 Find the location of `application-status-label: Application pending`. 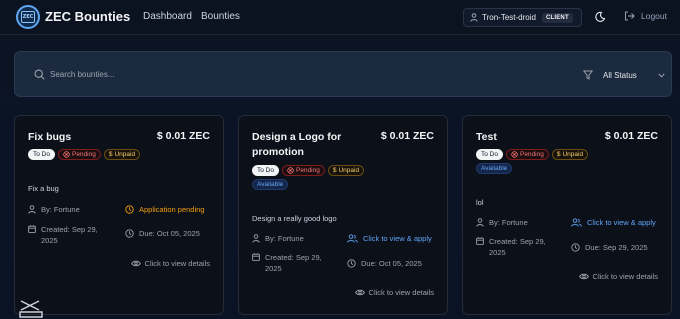

application-status-label: Application pending is located at coordinates (172, 209).